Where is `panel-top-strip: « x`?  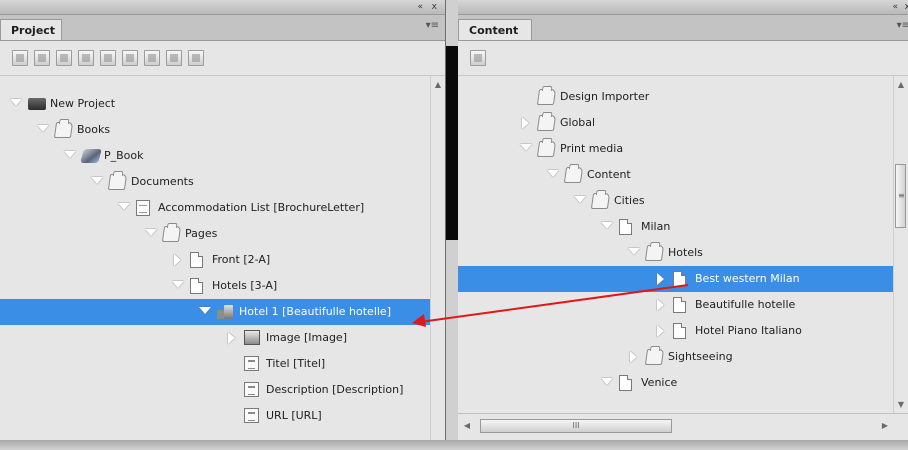
panel-top-strip: « x is located at coordinates (222, 7).